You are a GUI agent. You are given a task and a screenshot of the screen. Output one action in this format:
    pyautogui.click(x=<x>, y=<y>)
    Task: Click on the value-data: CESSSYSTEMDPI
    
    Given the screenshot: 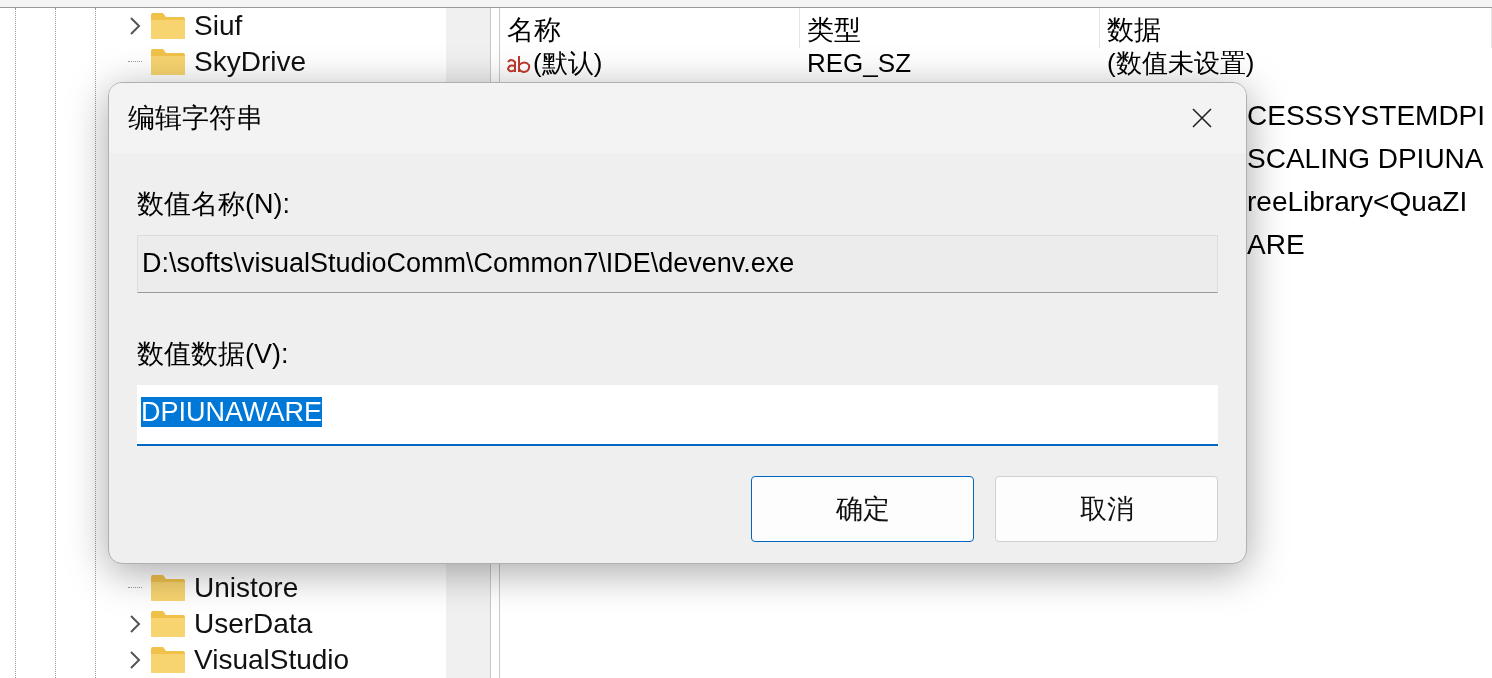 What is the action you would take?
    pyautogui.click(x=1367, y=116)
    